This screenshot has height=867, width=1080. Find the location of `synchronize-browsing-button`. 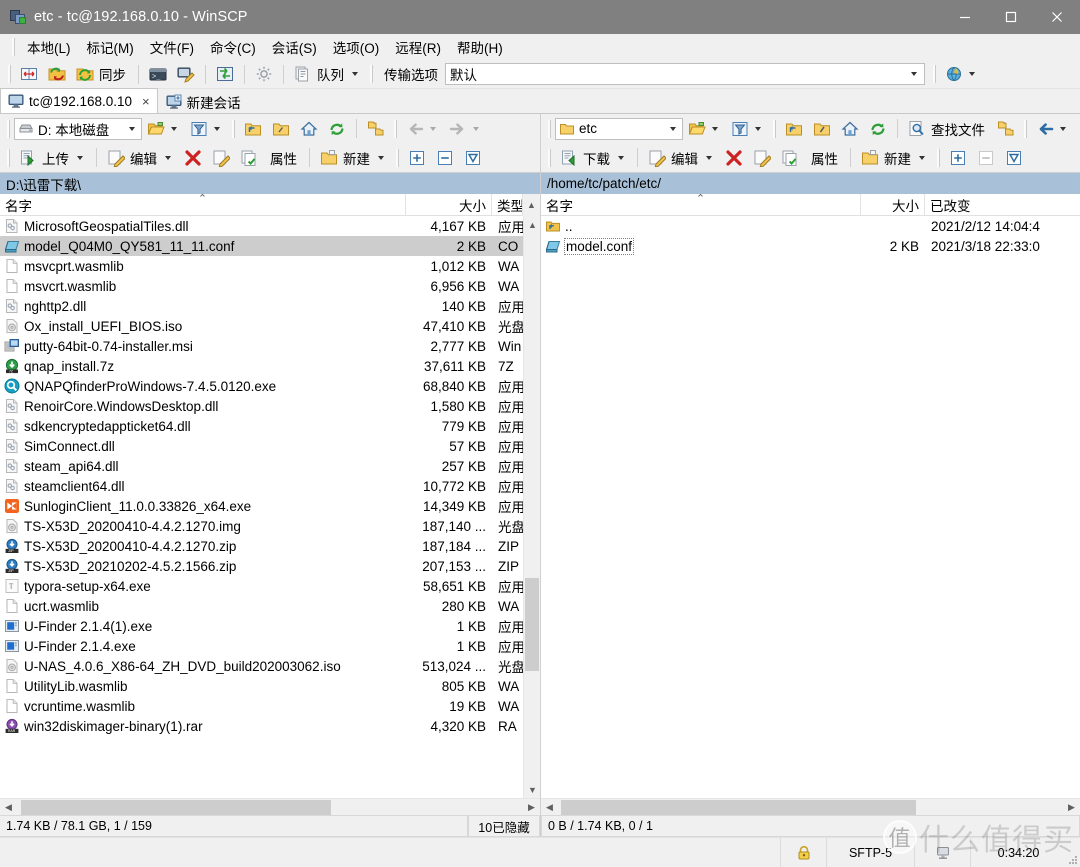

synchronize-browsing-button is located at coordinates (57, 74).